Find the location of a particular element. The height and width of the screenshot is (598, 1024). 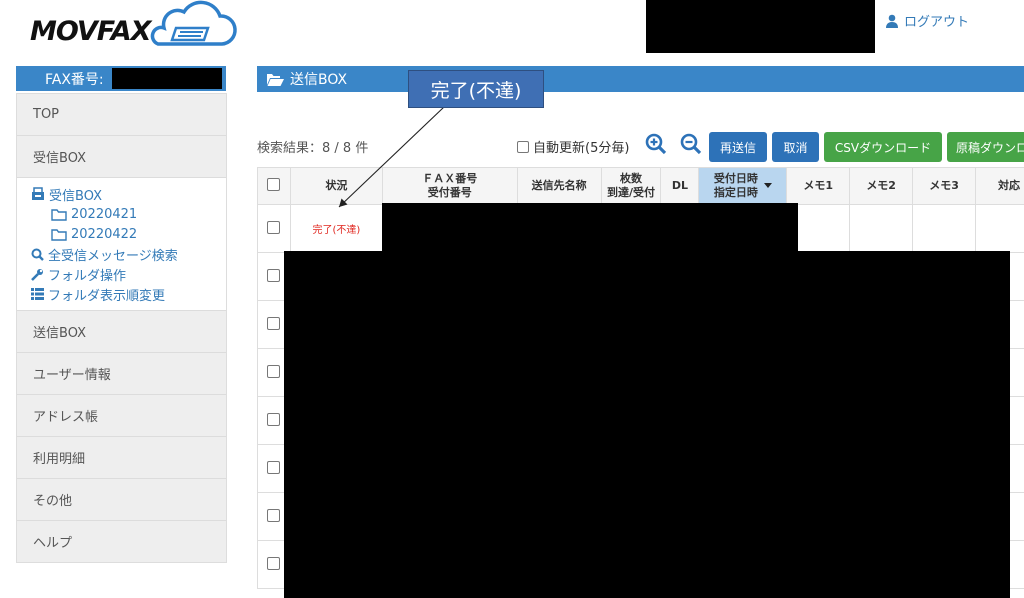

folder-order-link: フォルダ表示順変更 is located at coordinates (128, 294).